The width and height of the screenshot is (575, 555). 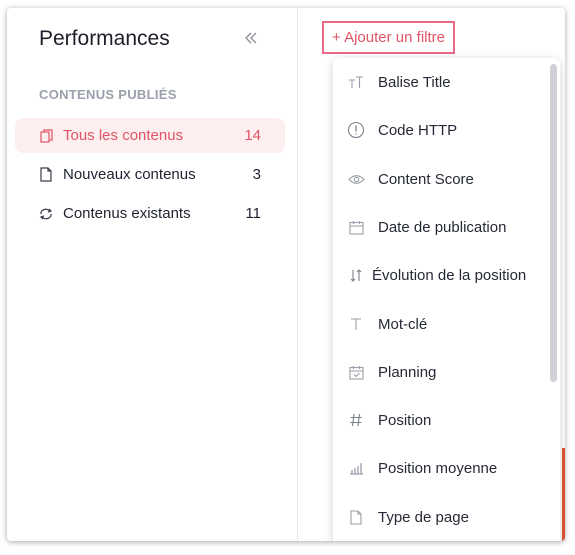 I want to click on sidebar-item-nouveaux-contenus: Nouveaux contenus 3, so click(x=150, y=174).